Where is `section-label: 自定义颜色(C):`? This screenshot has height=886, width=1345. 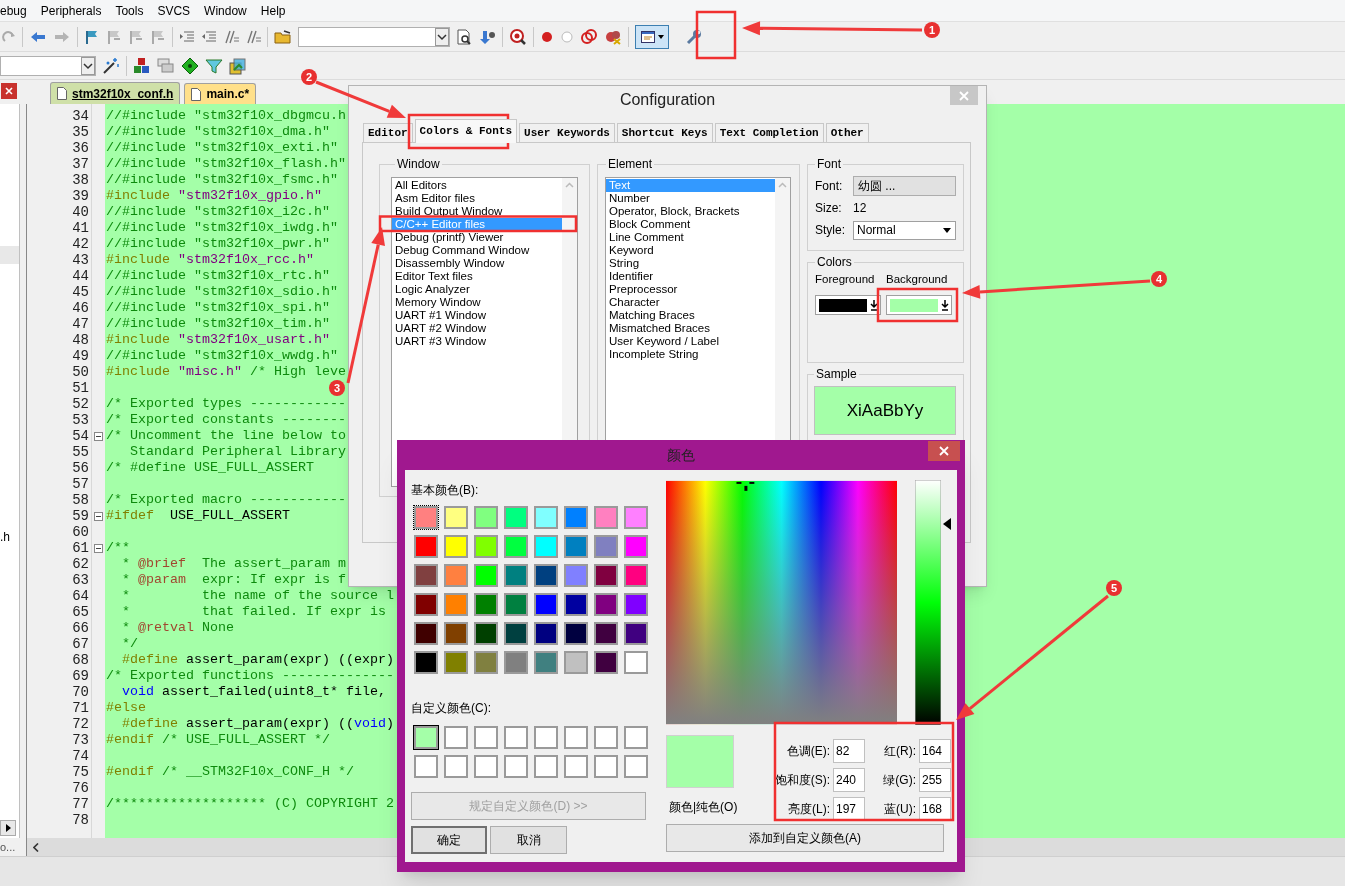
section-label: 自定义颜色(C): is located at coordinates (451, 708).